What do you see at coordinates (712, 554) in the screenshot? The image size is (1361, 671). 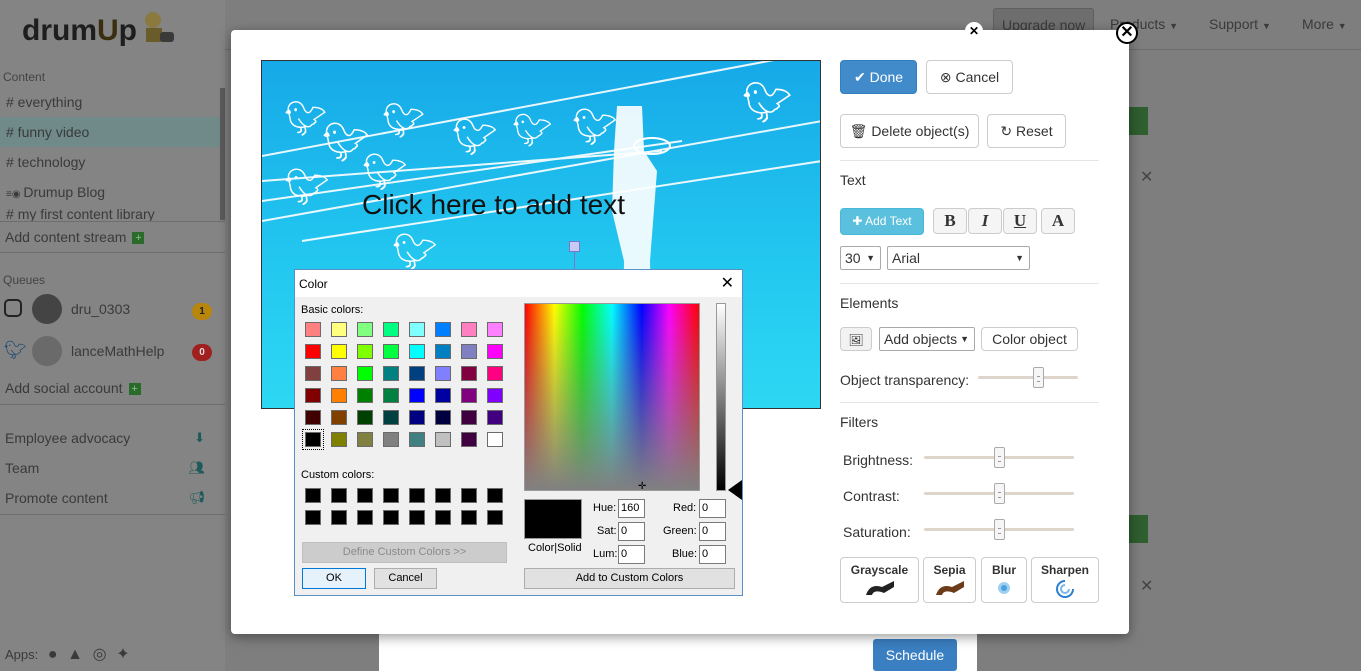 I see `blue-field: 0` at bounding box center [712, 554].